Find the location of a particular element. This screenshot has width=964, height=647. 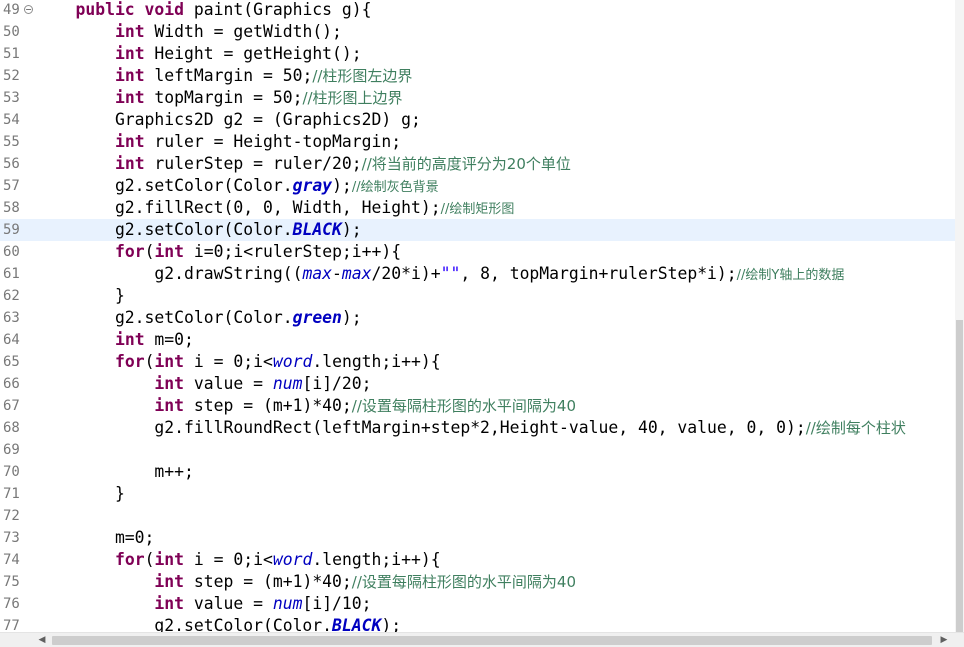

code-text: int value = num[i]/10; is located at coordinates (203, 604).